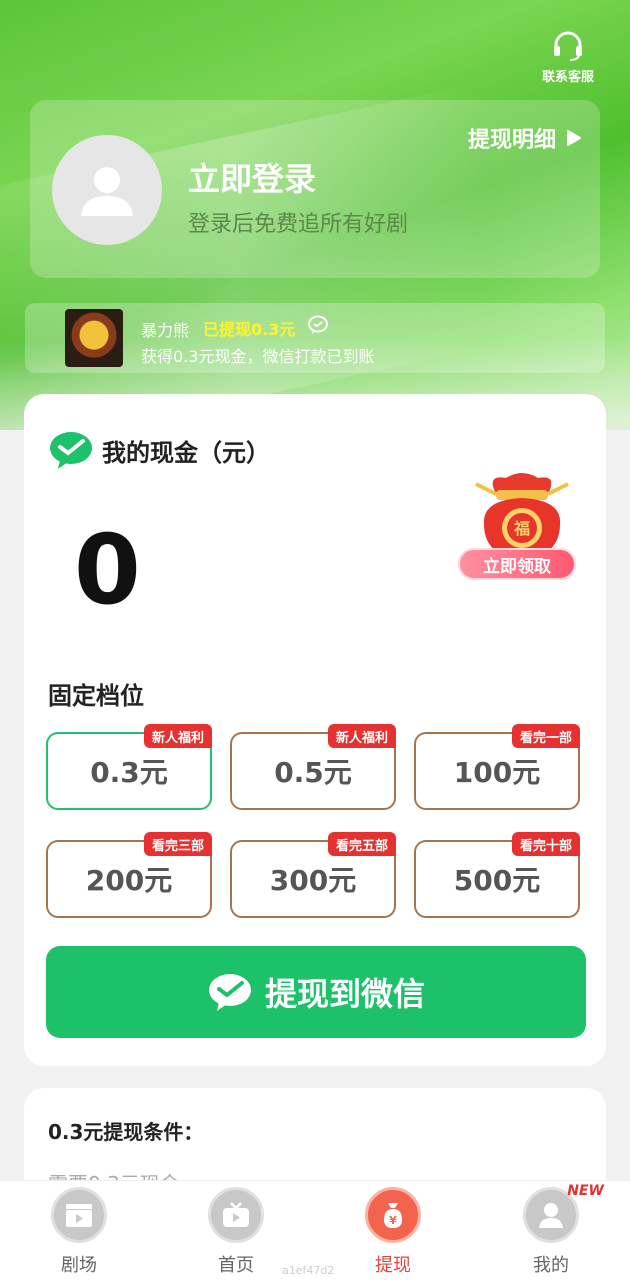  I want to click on money-bag-icon: ¥, so click(393, 1215).